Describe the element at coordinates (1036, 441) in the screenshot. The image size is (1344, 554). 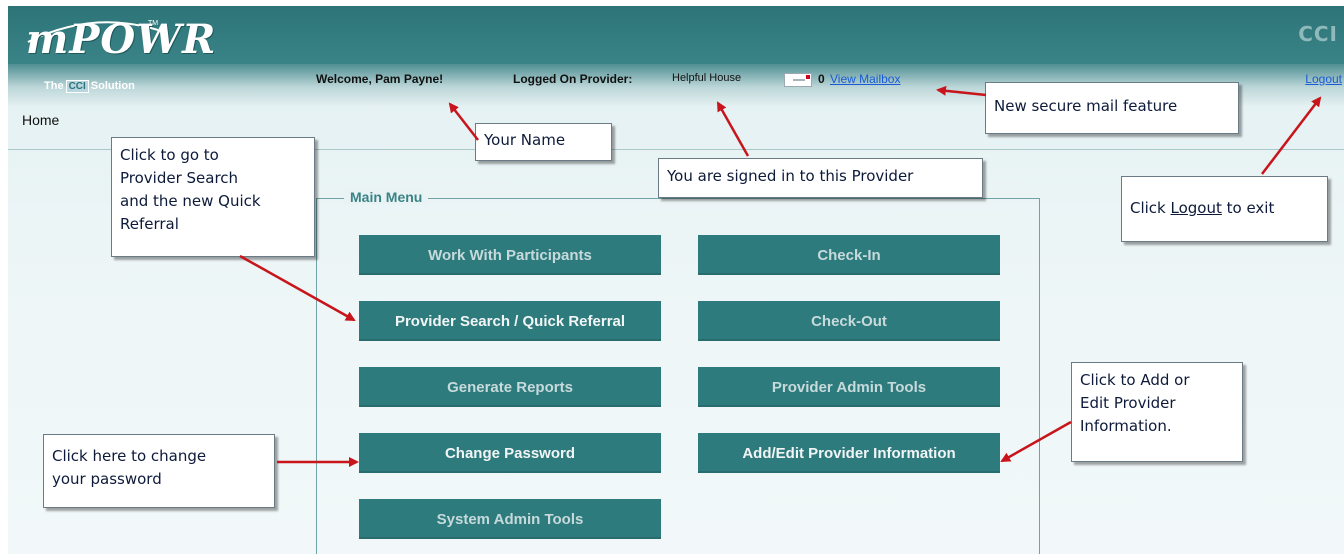
I see `arrow-to-add-edit` at that location.